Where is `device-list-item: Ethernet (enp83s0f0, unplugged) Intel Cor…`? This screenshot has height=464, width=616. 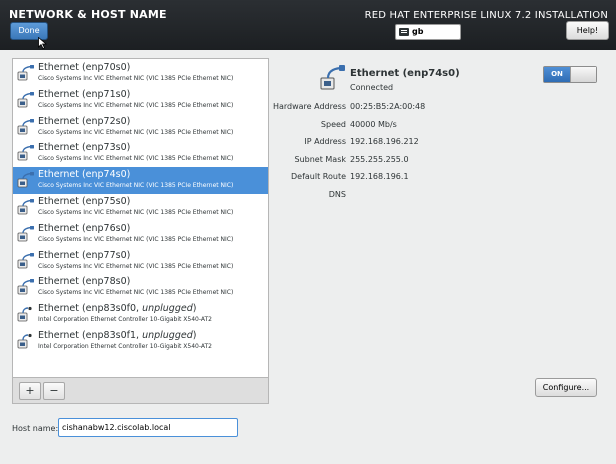
device-list-item: Ethernet (enp83s0f0, unplugged) Intel Cor… is located at coordinates (140, 314).